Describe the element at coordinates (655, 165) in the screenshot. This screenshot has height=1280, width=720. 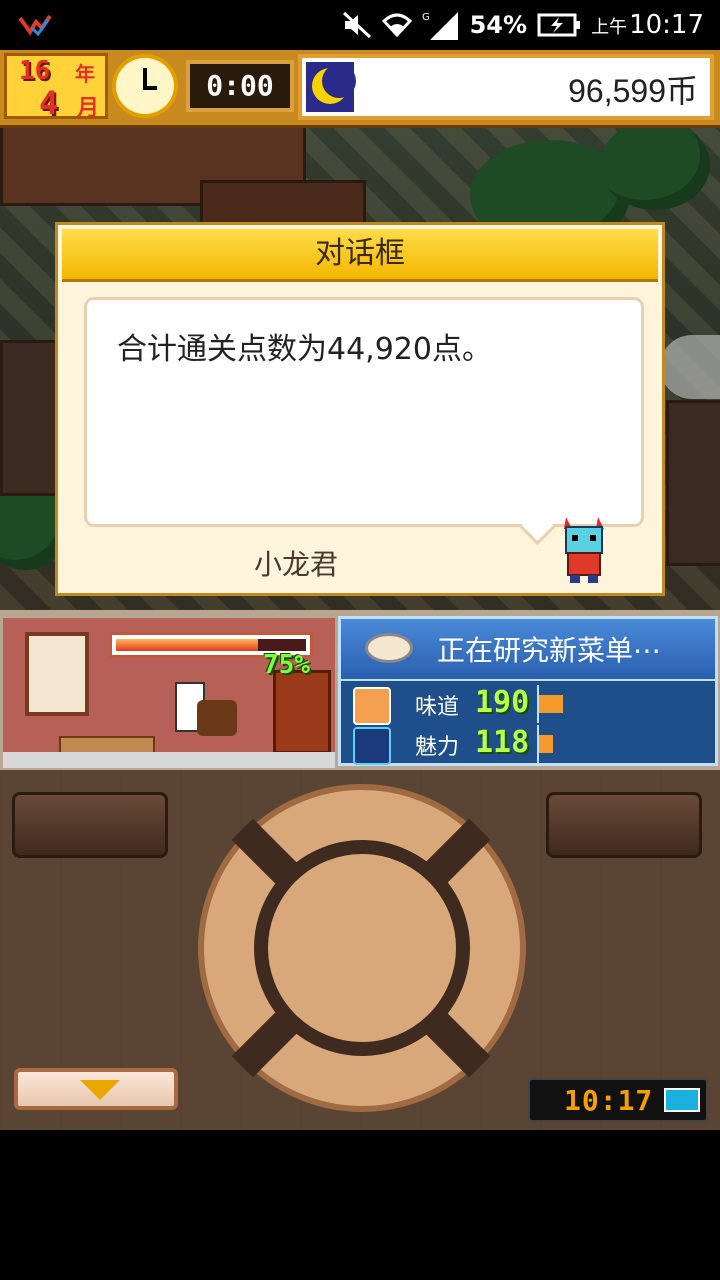
I see `tree` at that location.